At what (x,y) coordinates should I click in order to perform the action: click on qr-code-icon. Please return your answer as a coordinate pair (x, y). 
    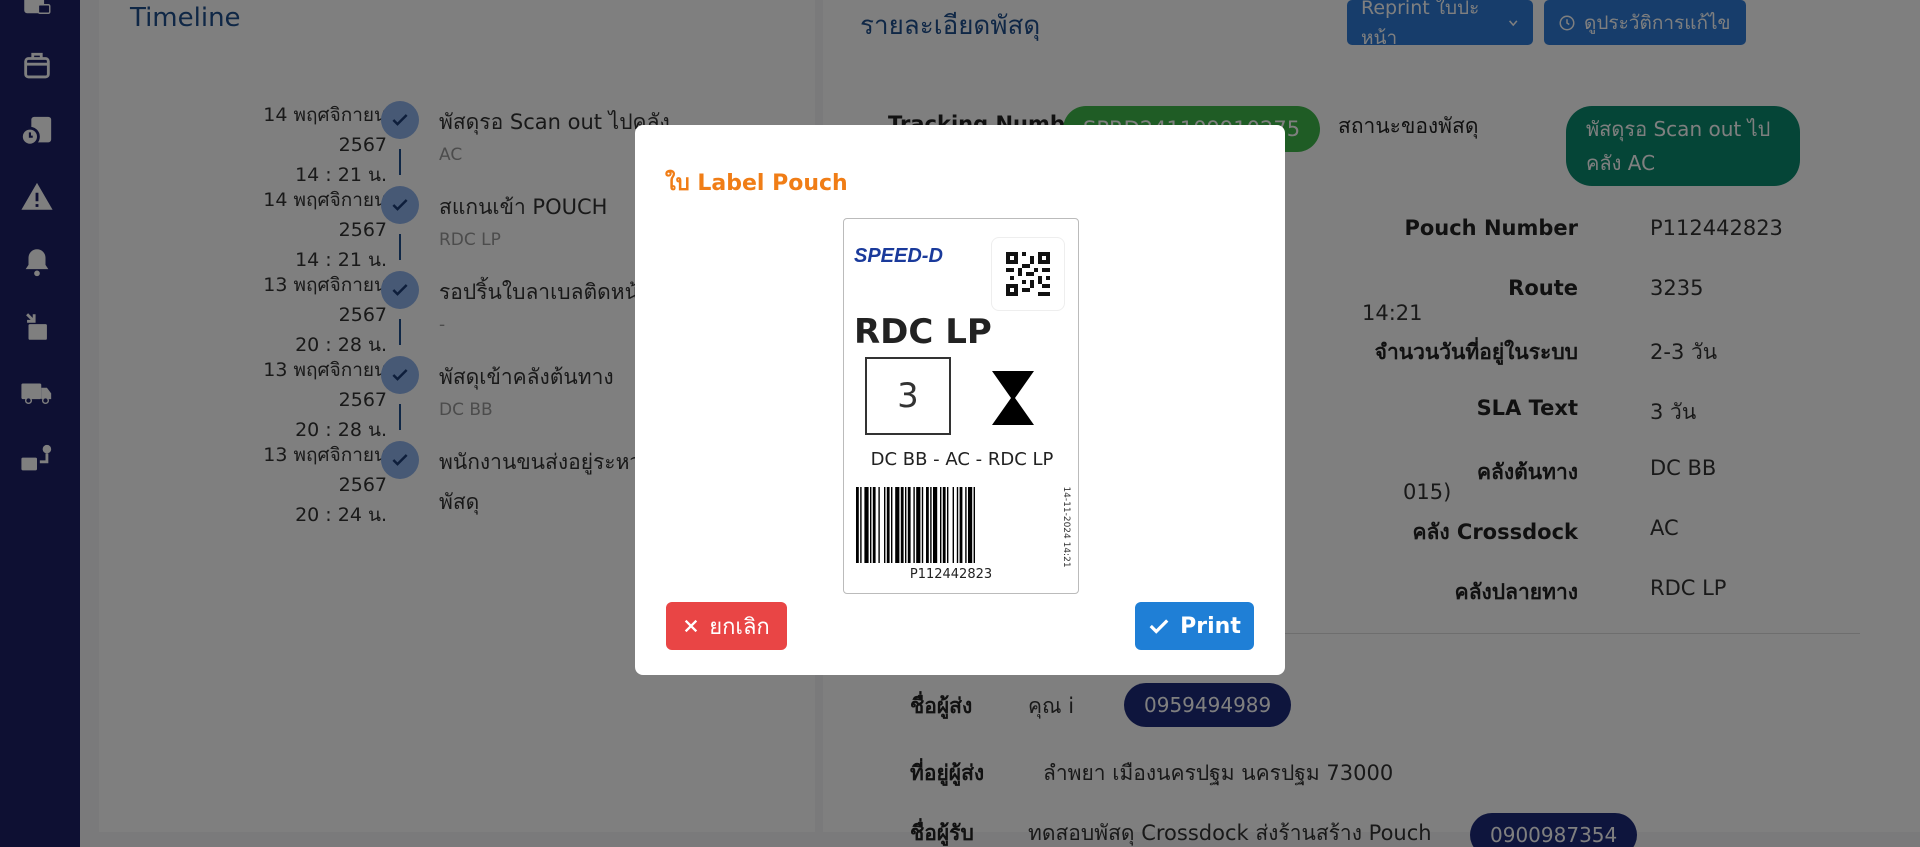
    Looking at the image, I should click on (1028, 274).